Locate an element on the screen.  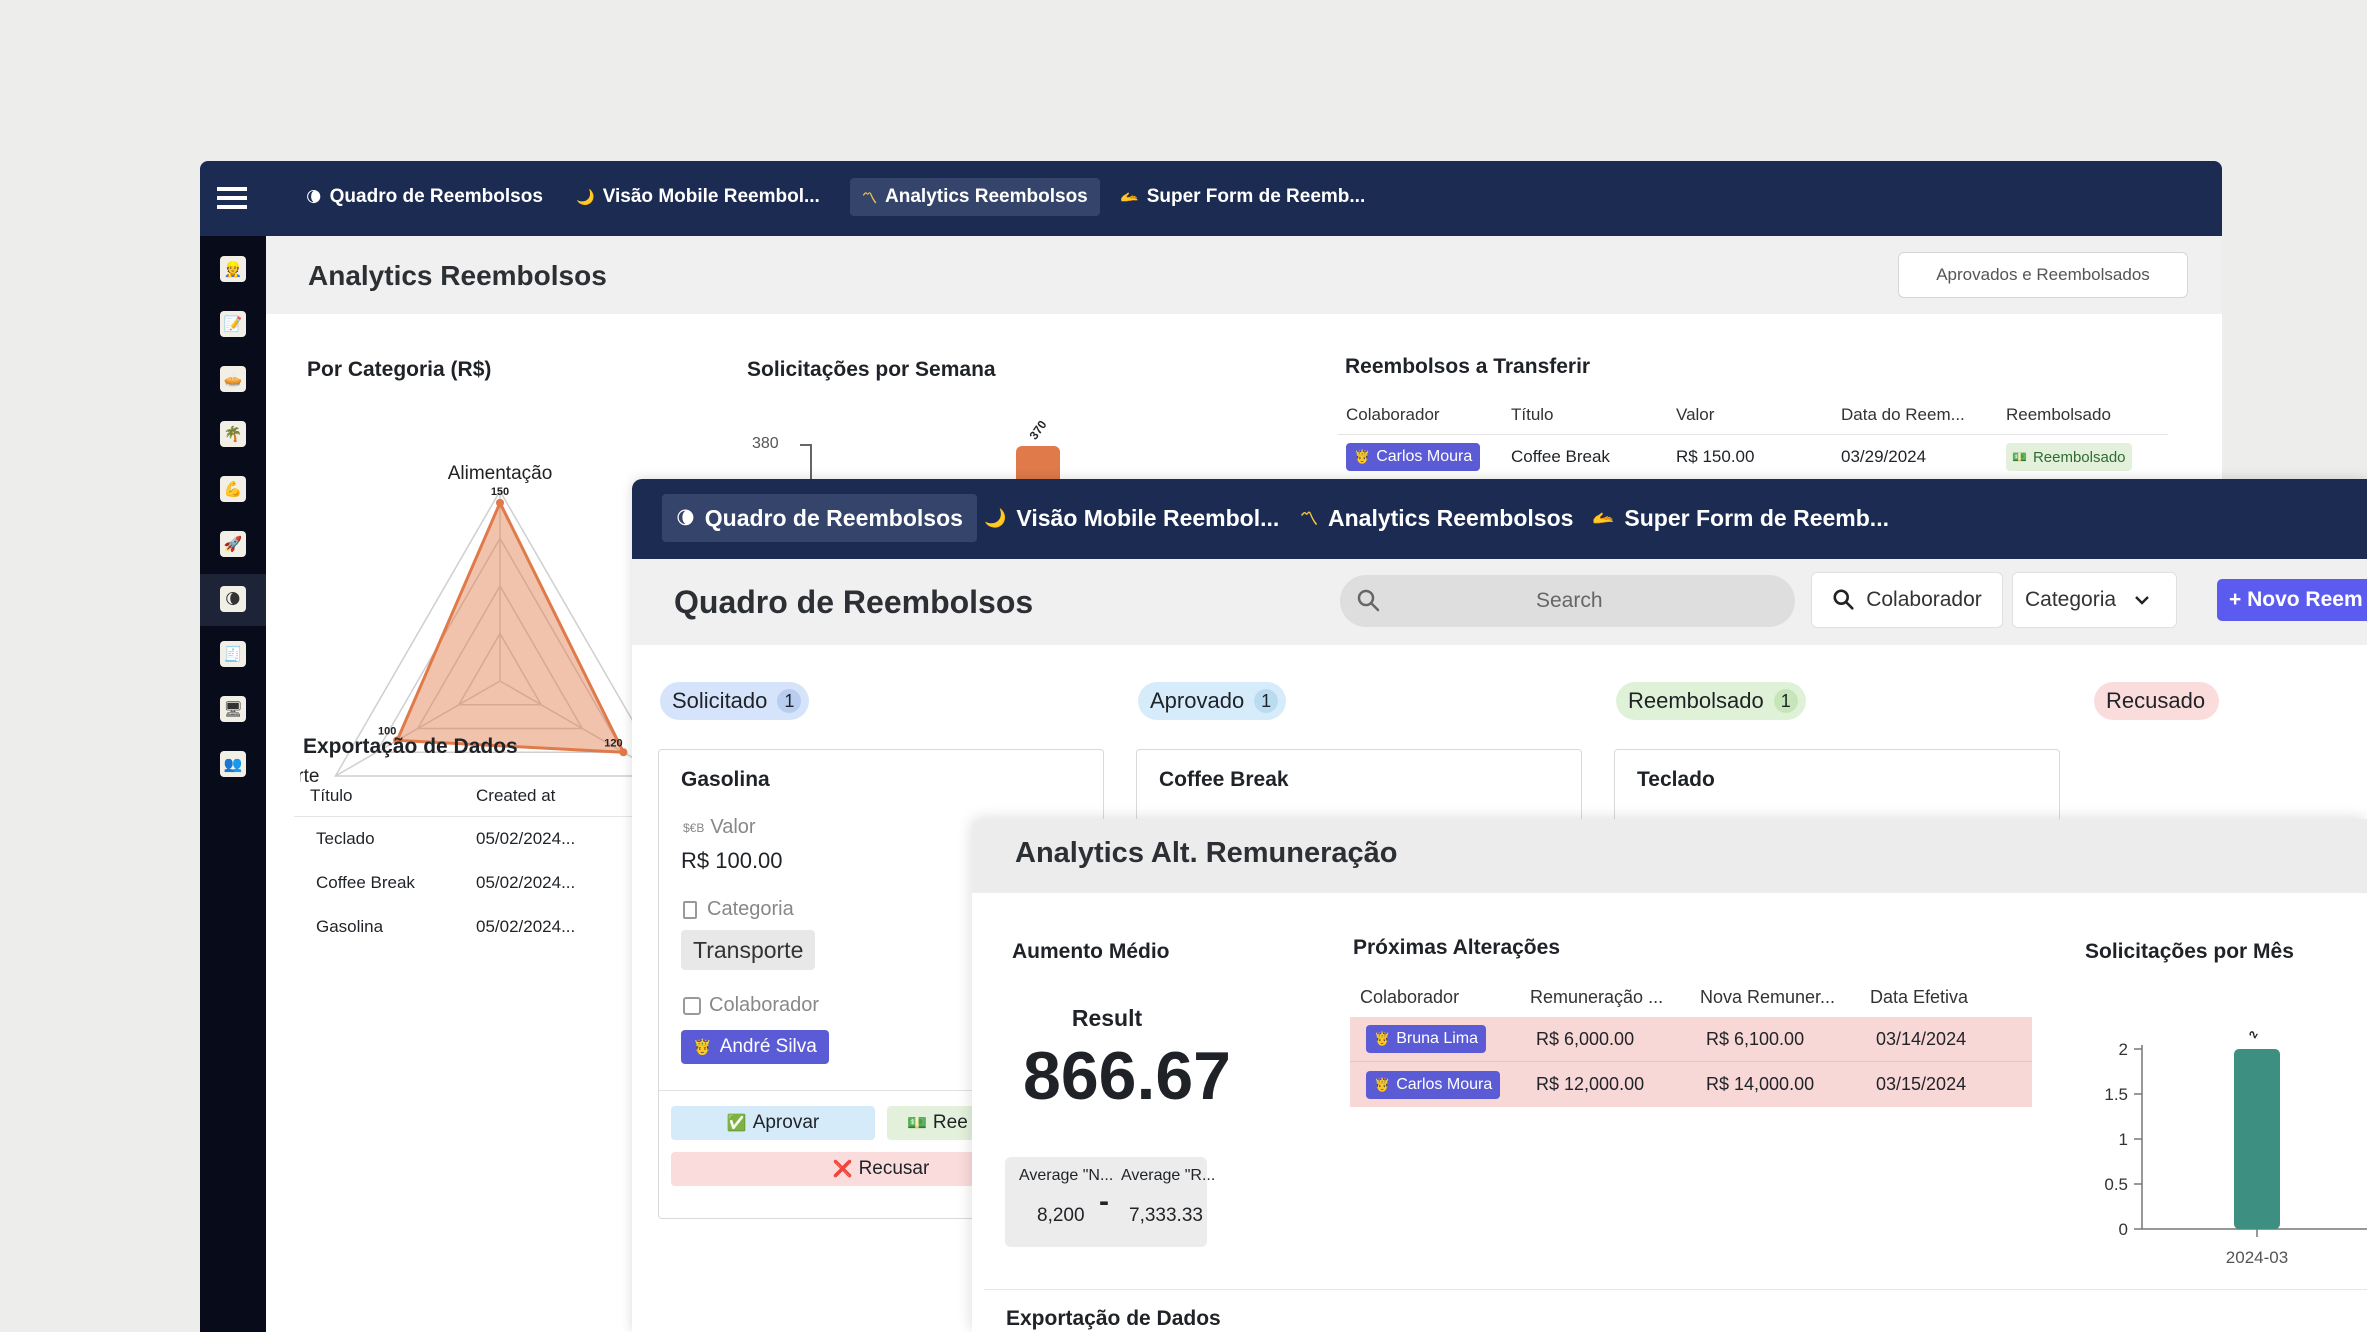
palm-tree-icon: 🌴 is located at coordinates (233, 434).